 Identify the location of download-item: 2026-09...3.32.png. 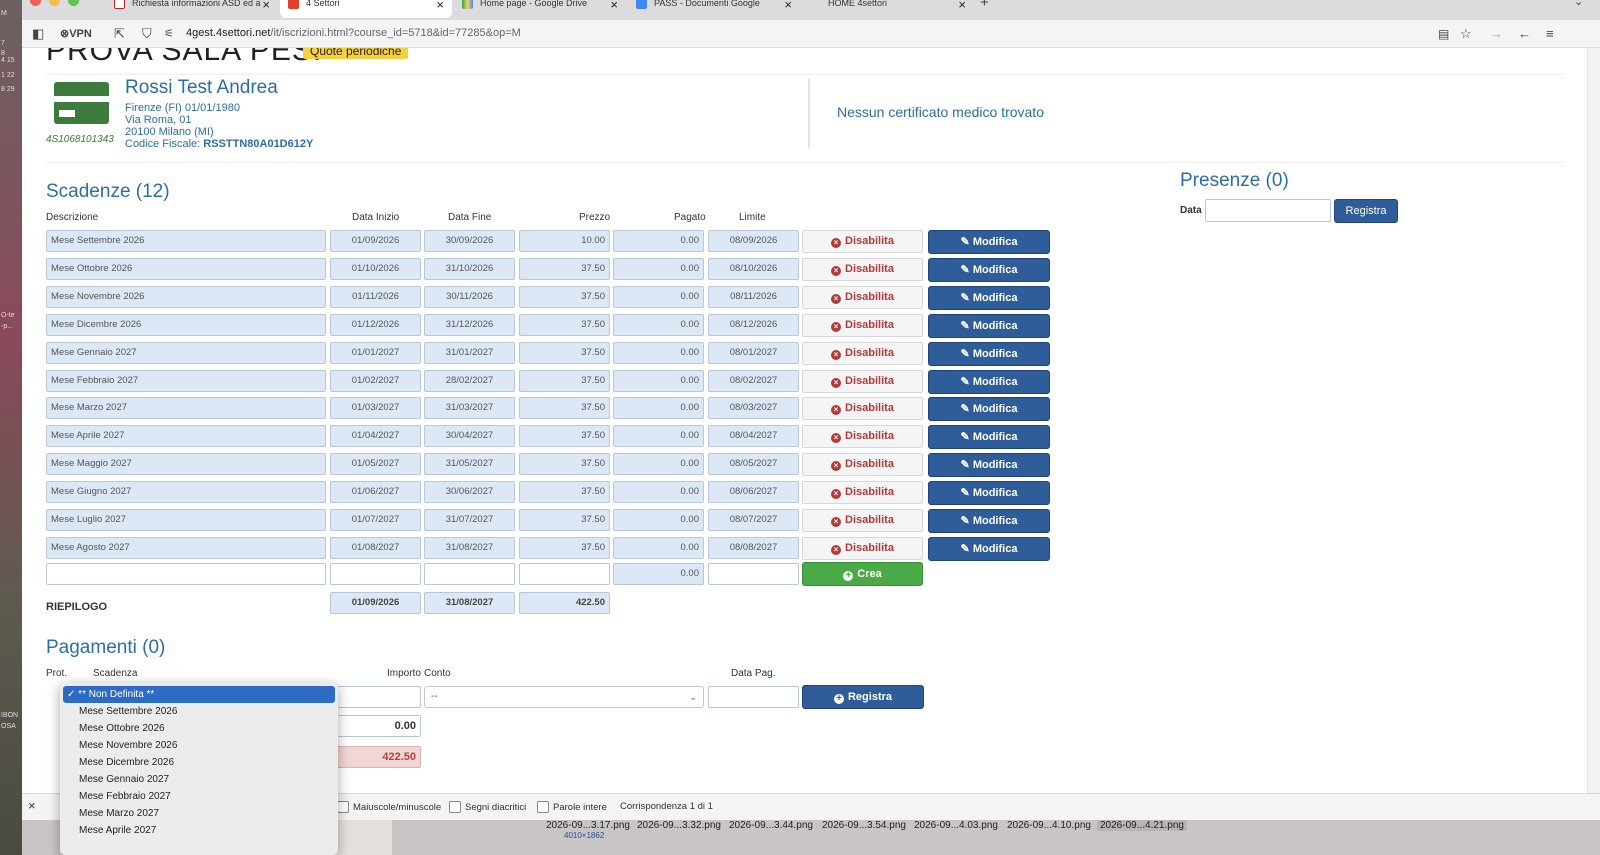
(679, 825).